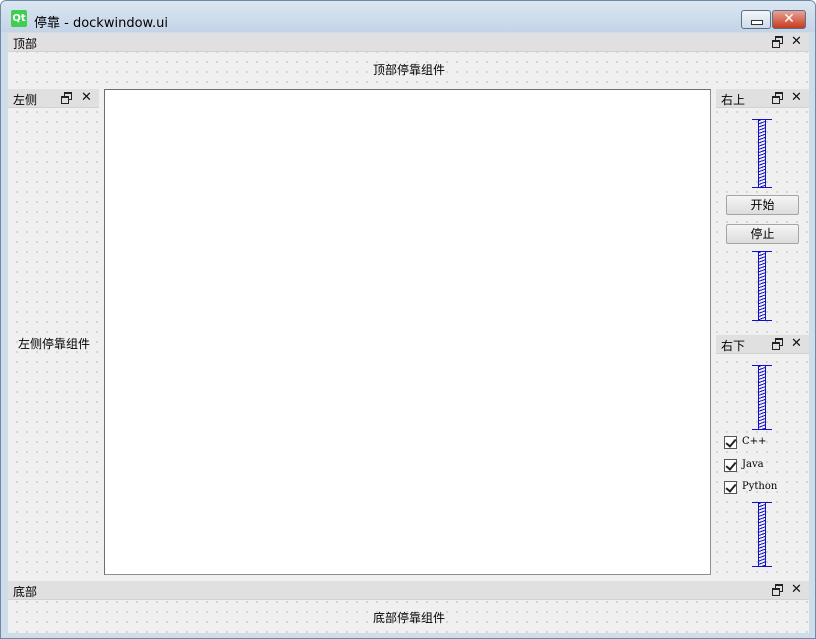  Describe the element at coordinates (53, 98) in the screenshot. I see `left-dock-titlebar: 左侧 ✕` at that location.